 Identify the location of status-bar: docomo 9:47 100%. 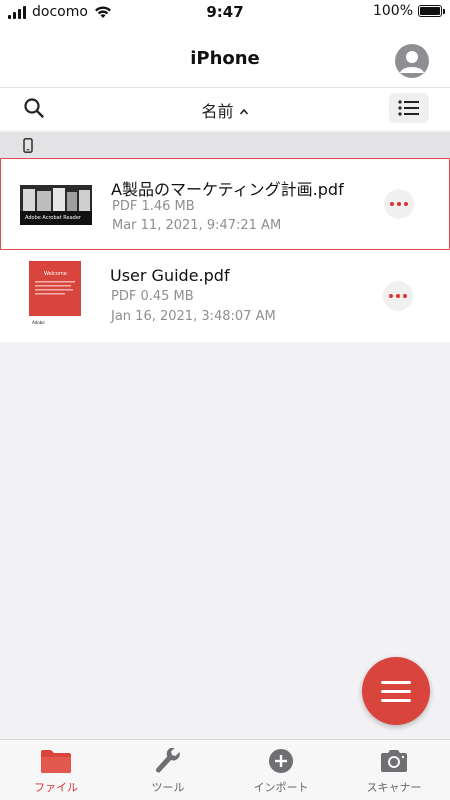
(225, 12).